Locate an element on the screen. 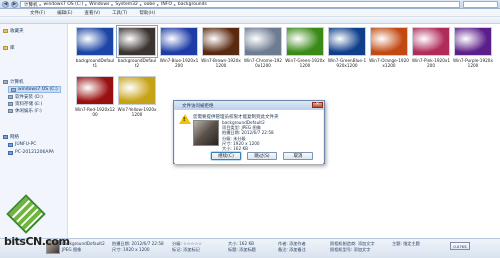 The width and height of the screenshot is (500, 258). sidebar-item-label: 休闲娱乐 (F:) is located at coordinates (28, 111).